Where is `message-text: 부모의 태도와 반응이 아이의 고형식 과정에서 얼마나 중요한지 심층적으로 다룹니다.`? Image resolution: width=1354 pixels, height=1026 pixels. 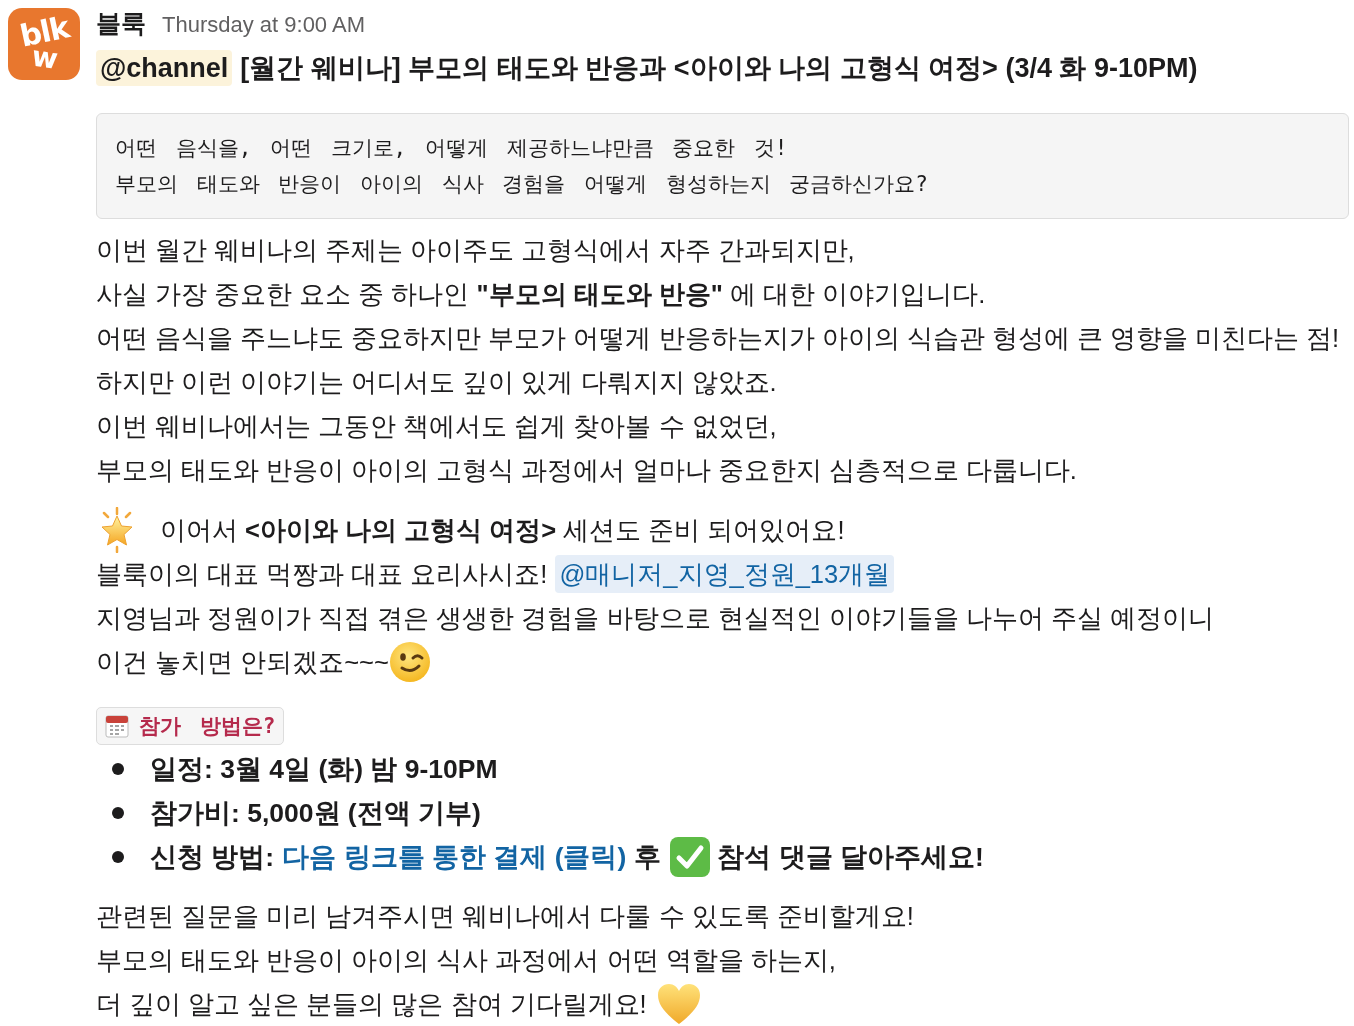 message-text: 부모의 태도와 반응이 아이의 고형식 과정에서 얼마나 중요한지 심층적으로 다룹니다. is located at coordinates (586, 470).